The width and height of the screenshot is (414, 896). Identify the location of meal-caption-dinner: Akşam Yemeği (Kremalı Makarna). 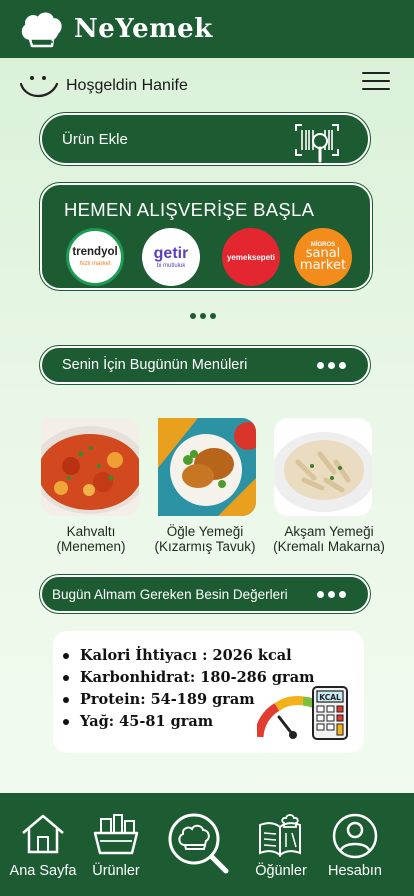
(329, 539).